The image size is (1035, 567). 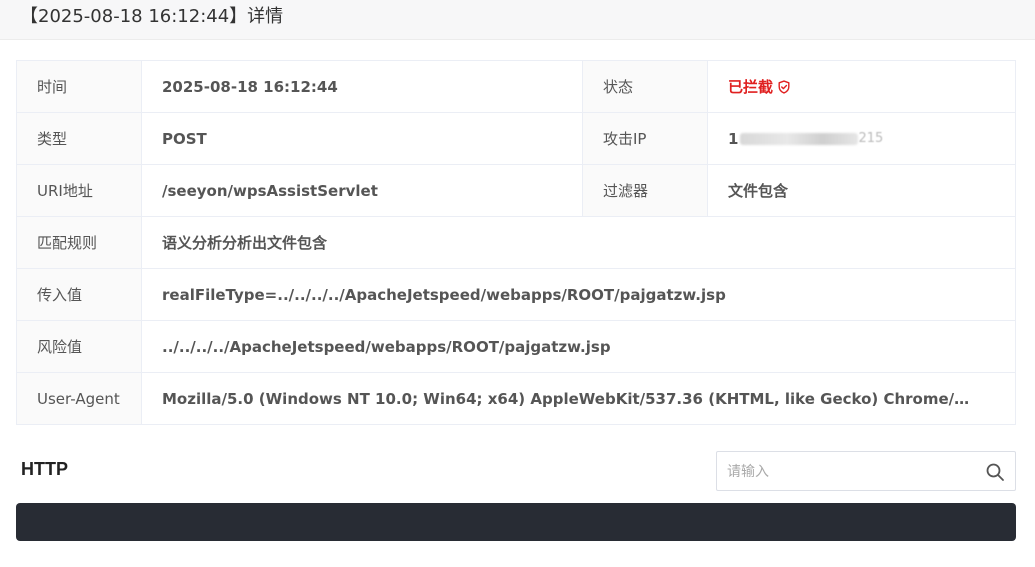 I want to click on filter-value: 文件包含, so click(x=758, y=191).